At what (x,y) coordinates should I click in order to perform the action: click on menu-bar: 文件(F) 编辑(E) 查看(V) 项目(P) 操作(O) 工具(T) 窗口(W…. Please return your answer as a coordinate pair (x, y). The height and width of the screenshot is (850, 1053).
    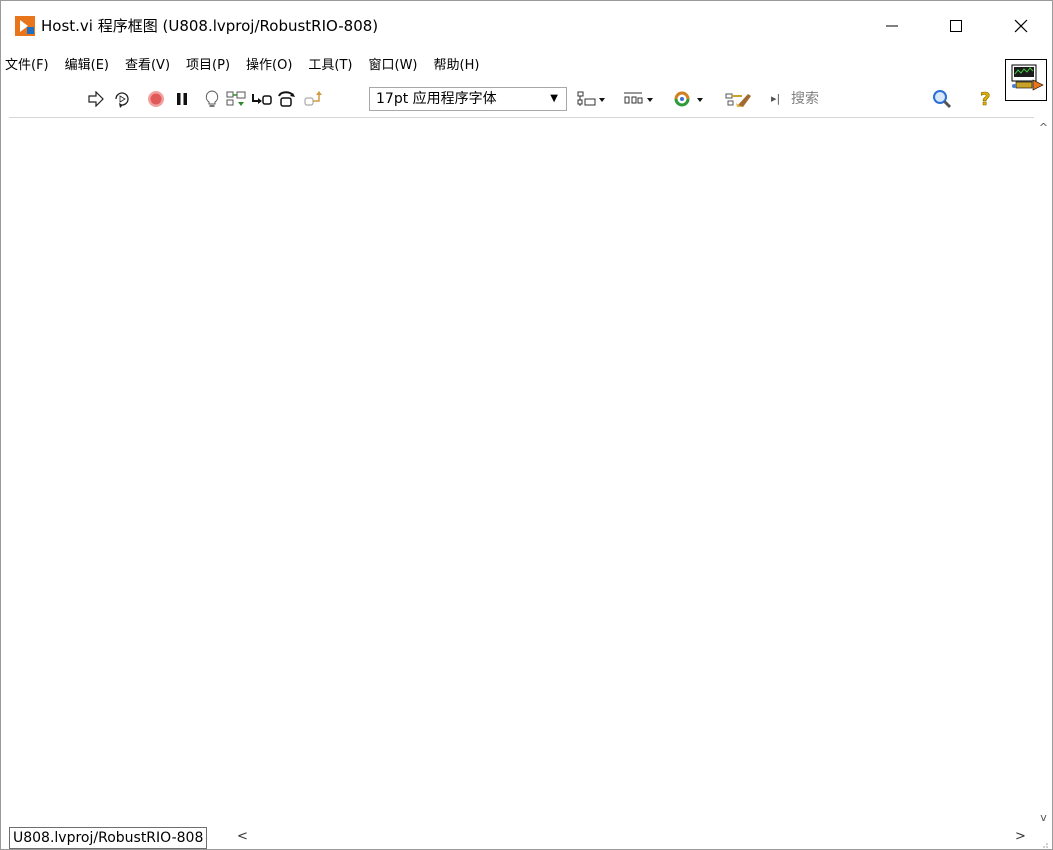
    Looking at the image, I should click on (501, 66).